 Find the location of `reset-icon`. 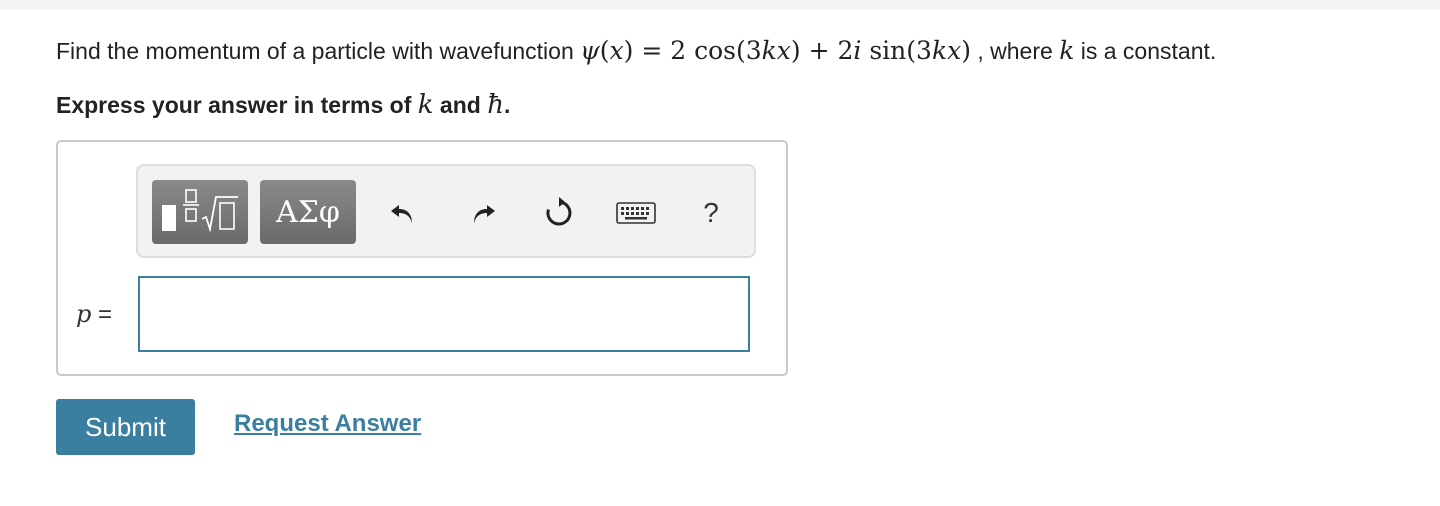

reset-icon is located at coordinates (559, 211).